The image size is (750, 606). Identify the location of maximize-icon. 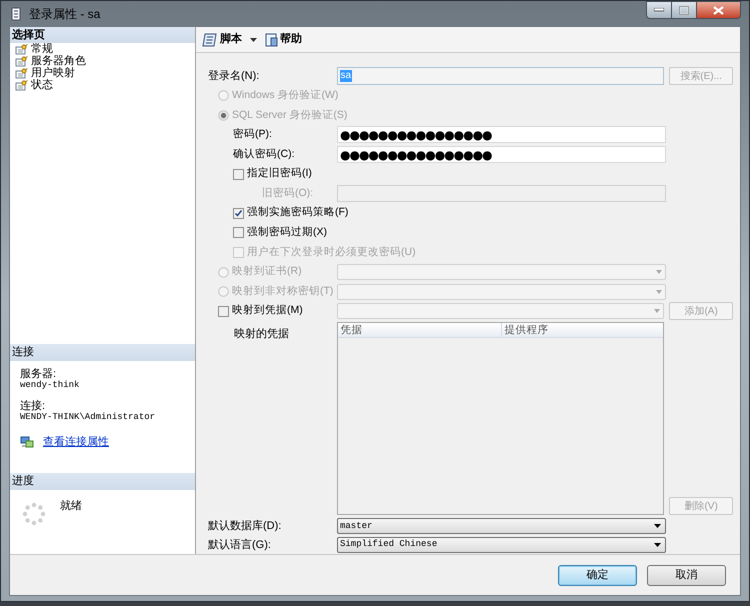
(684, 10).